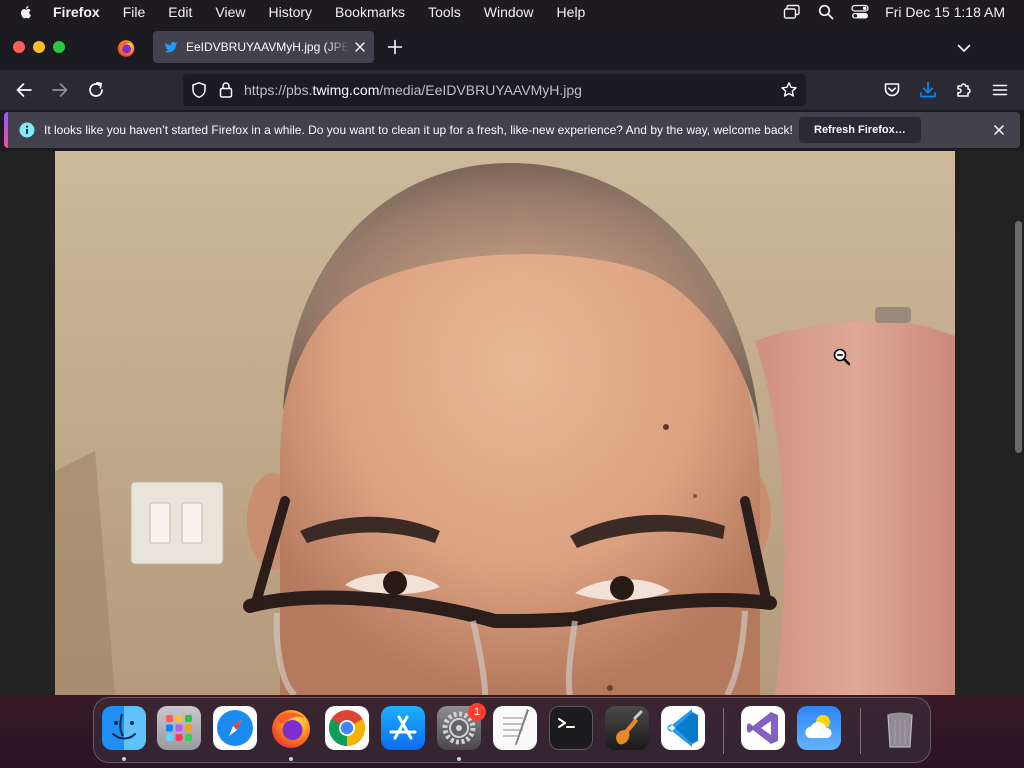 Image resolution: width=1024 pixels, height=768 pixels. I want to click on dock-firefox-icon, so click(291, 728).